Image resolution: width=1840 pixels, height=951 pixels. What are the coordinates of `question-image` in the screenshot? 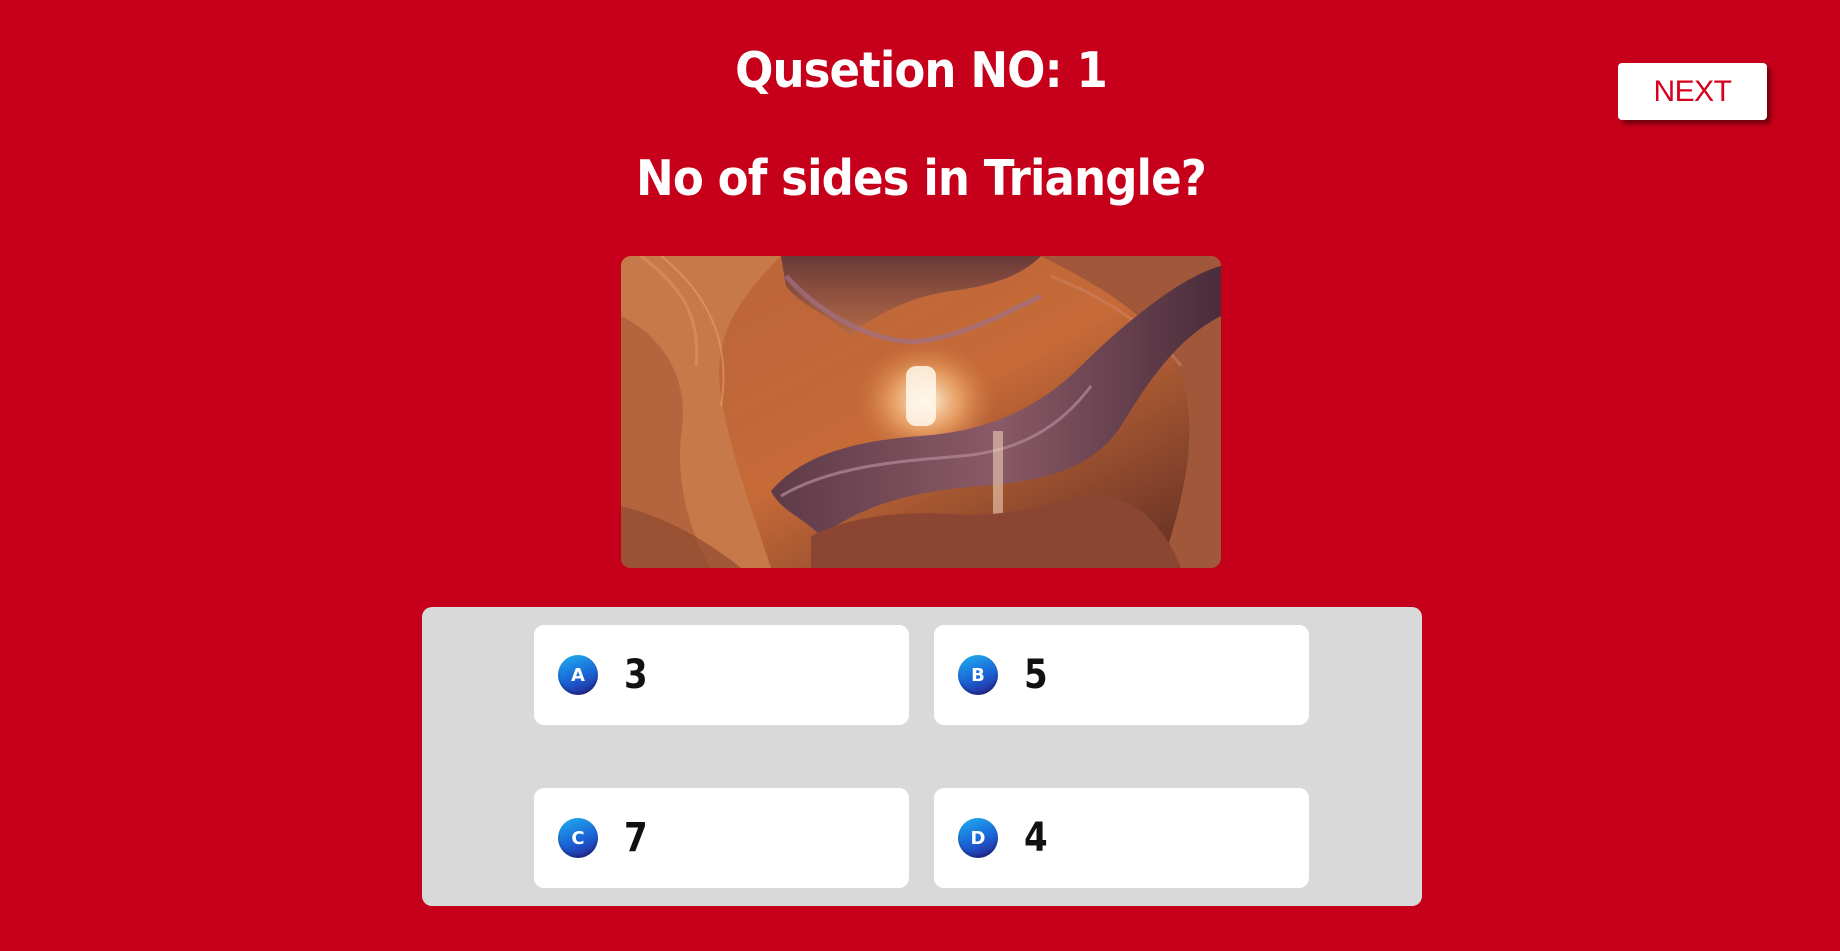 It's located at (921, 412).